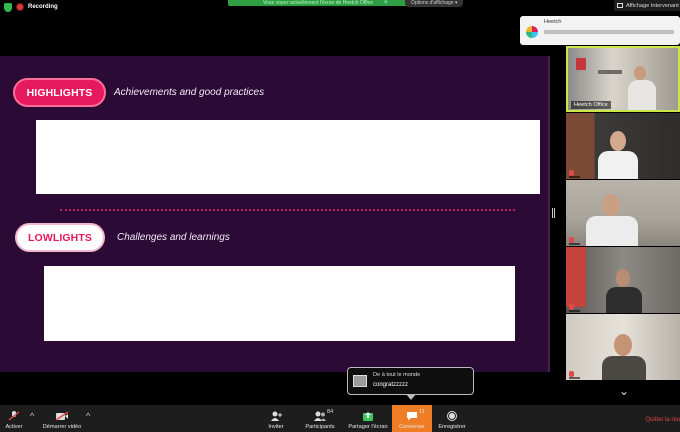 Image resolution: width=680 pixels, height=432 pixels. Describe the element at coordinates (368, 427) in the screenshot. I see `share-screen-label: Partager l'écran` at that location.